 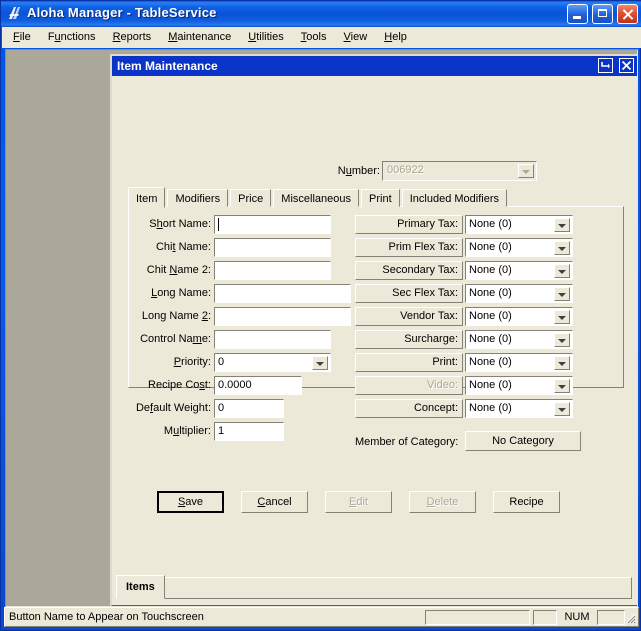 What do you see at coordinates (490, 247) in the screenshot?
I see `prim-flex-tax-value: None (0)` at bounding box center [490, 247].